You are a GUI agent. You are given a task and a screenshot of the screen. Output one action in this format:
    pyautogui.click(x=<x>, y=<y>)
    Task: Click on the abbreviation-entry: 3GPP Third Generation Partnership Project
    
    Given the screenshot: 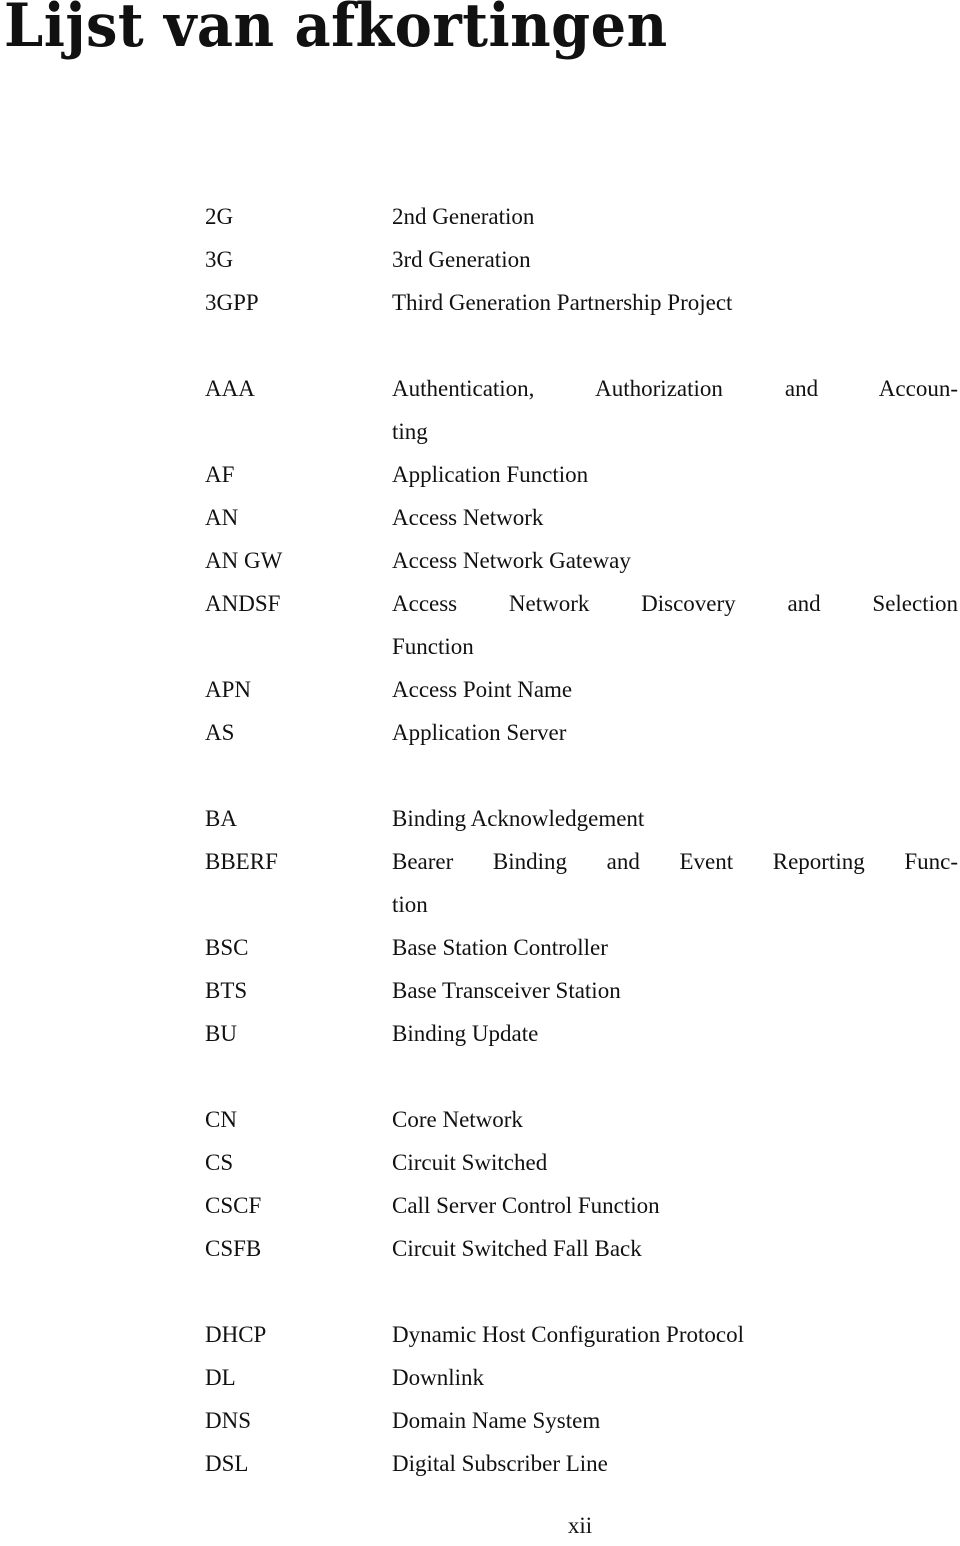 What is the action you would take?
    pyautogui.click(x=582, y=302)
    